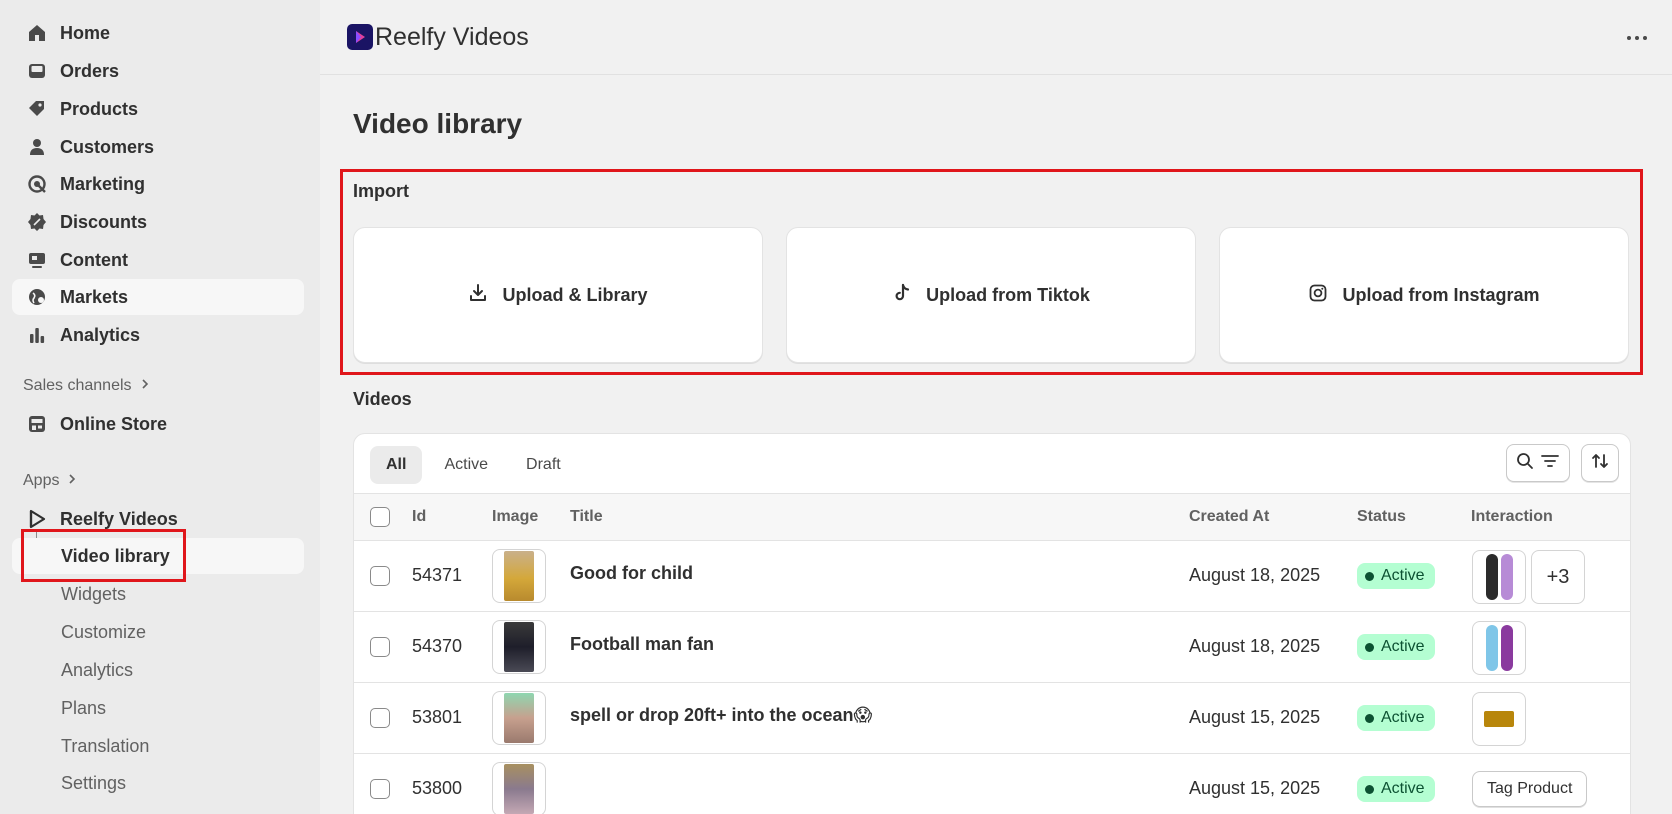 The height and width of the screenshot is (814, 1672). Describe the element at coordinates (94, 296) in the screenshot. I see `sidebar-item-label: Markets` at that location.